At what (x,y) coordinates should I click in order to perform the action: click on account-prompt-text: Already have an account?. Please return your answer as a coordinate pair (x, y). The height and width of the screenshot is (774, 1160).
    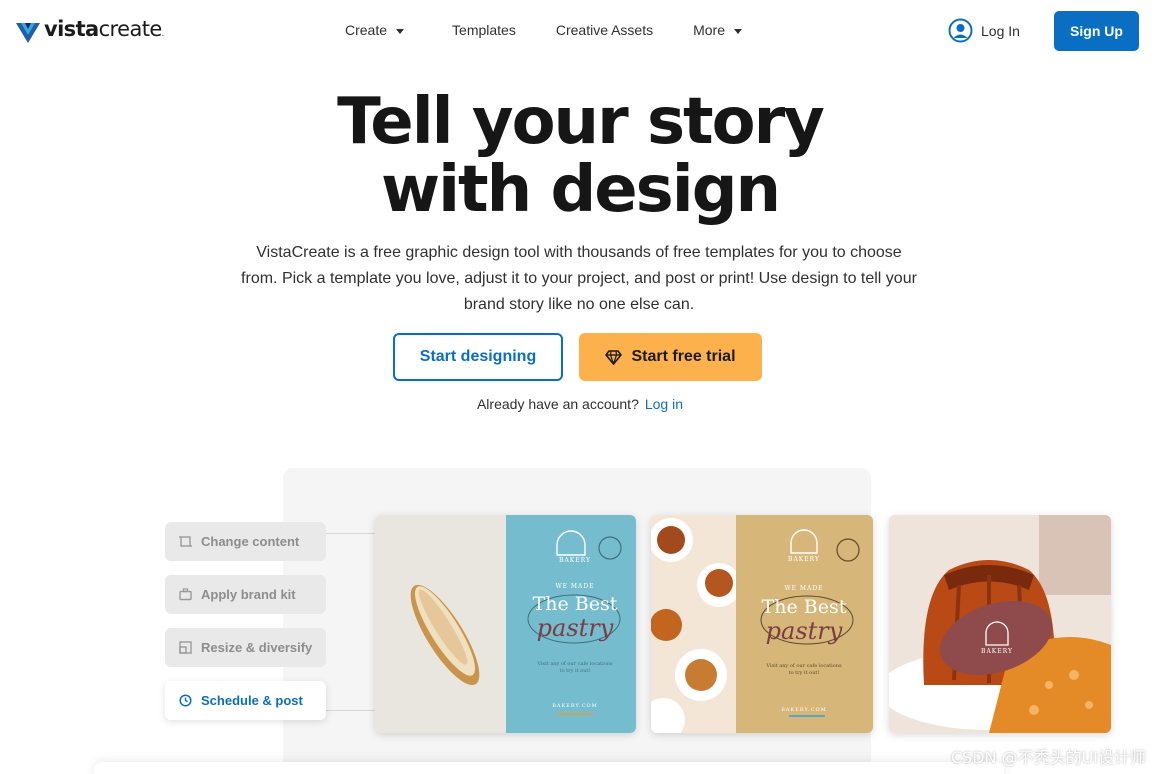
    Looking at the image, I should click on (557, 404).